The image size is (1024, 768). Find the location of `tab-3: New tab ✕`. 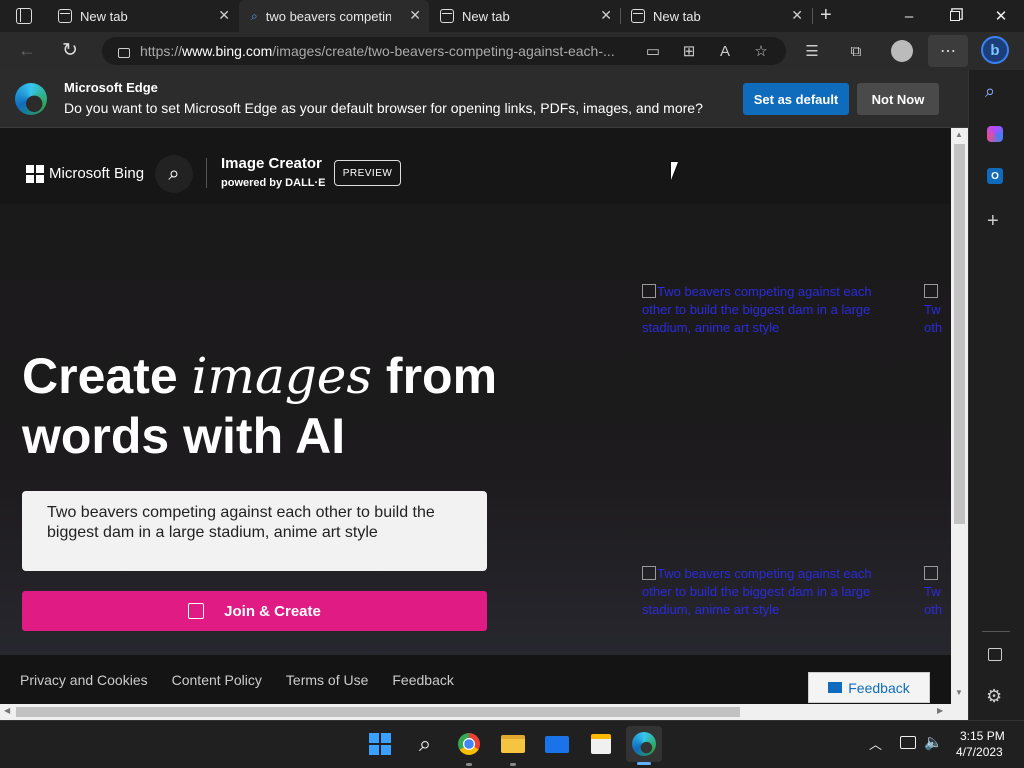

tab-3: New tab ✕ is located at coordinates (525, 16).